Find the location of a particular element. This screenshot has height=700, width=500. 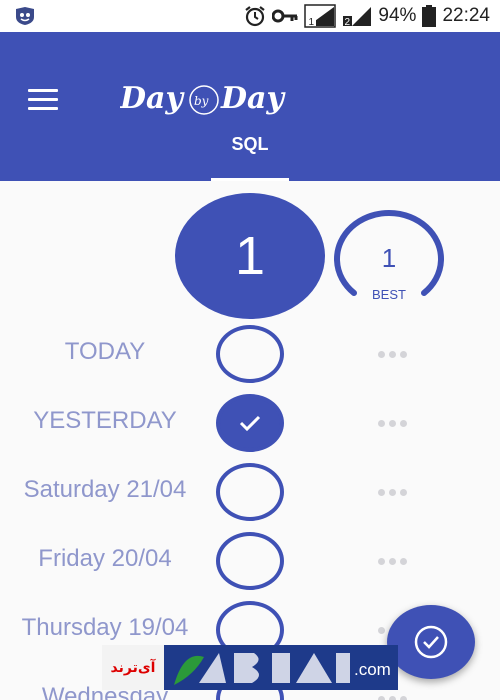

current-streak-circle: 1 is located at coordinates (250, 256).